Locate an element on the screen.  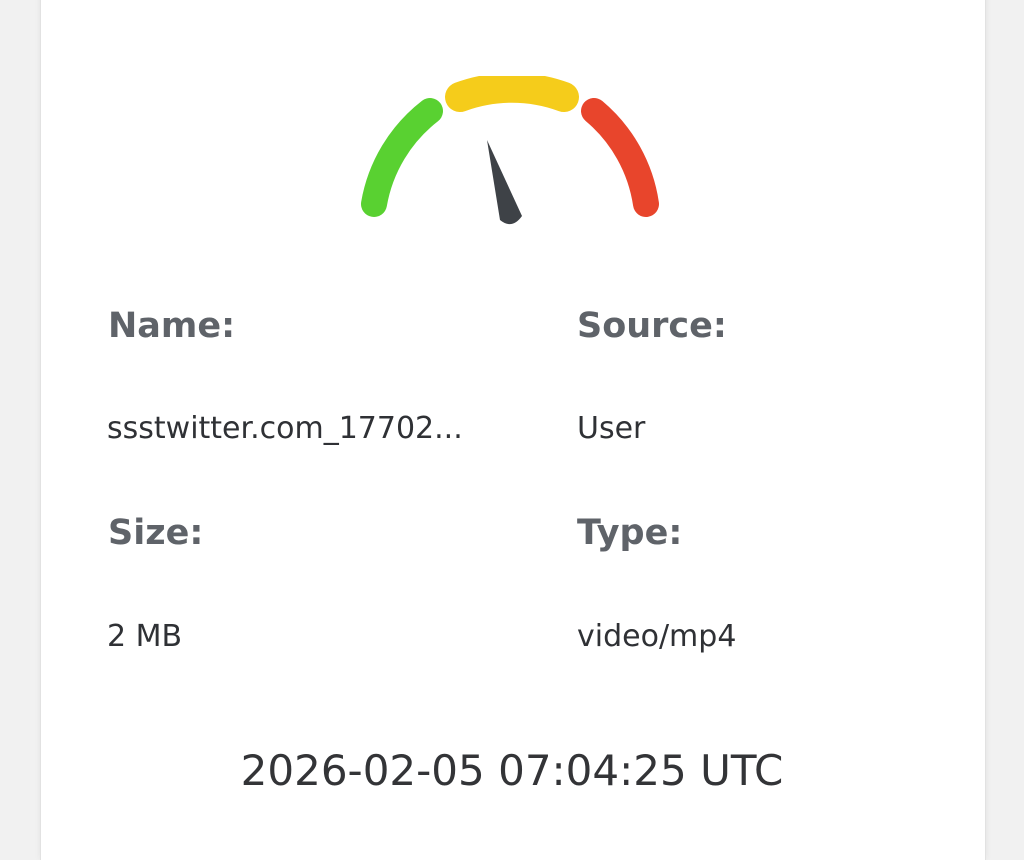
gauge-segment-medium is located at coordinates (512, 94).